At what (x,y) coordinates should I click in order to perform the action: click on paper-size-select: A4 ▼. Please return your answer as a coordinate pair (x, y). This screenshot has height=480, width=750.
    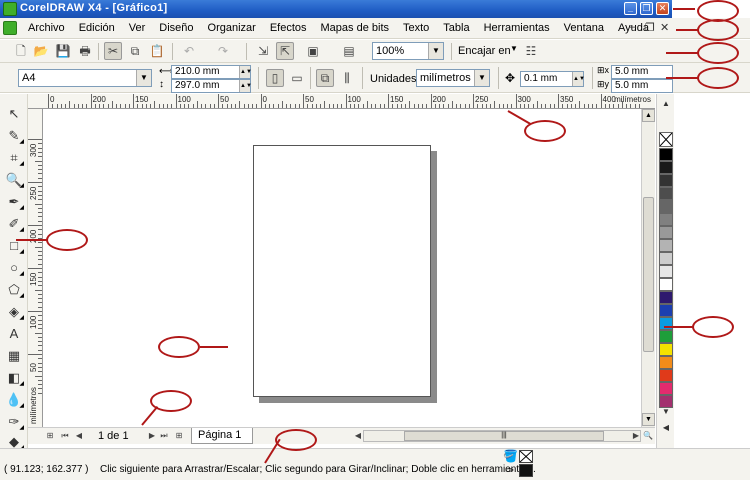
    Looking at the image, I should click on (85, 78).